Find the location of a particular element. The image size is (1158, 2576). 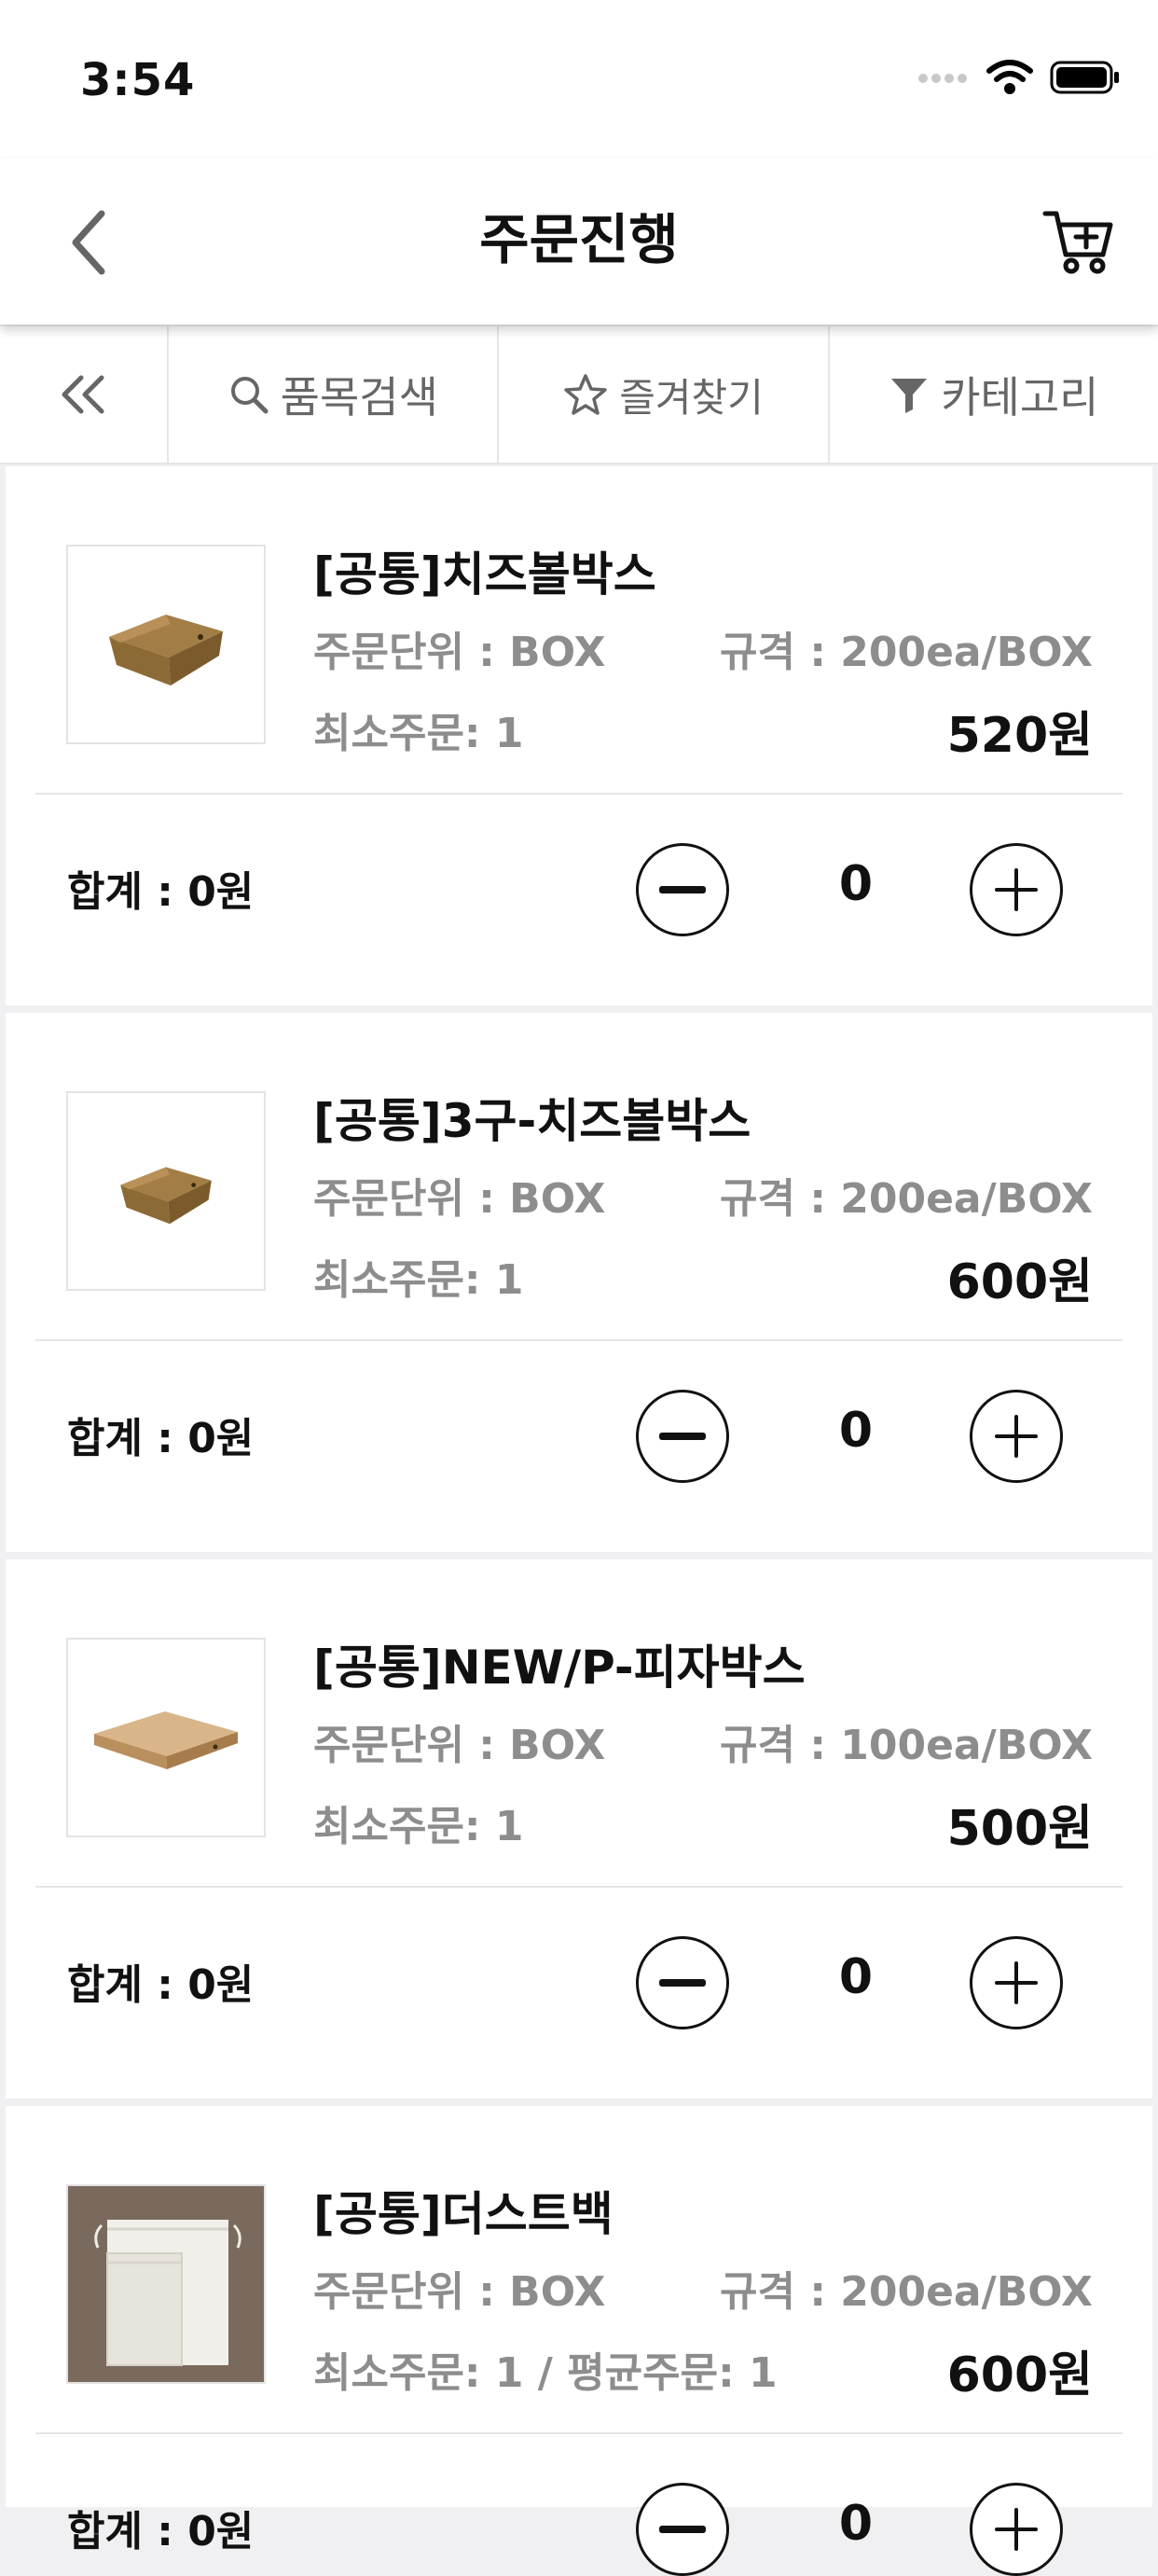

dust-bag-image is located at coordinates (166, 2284).